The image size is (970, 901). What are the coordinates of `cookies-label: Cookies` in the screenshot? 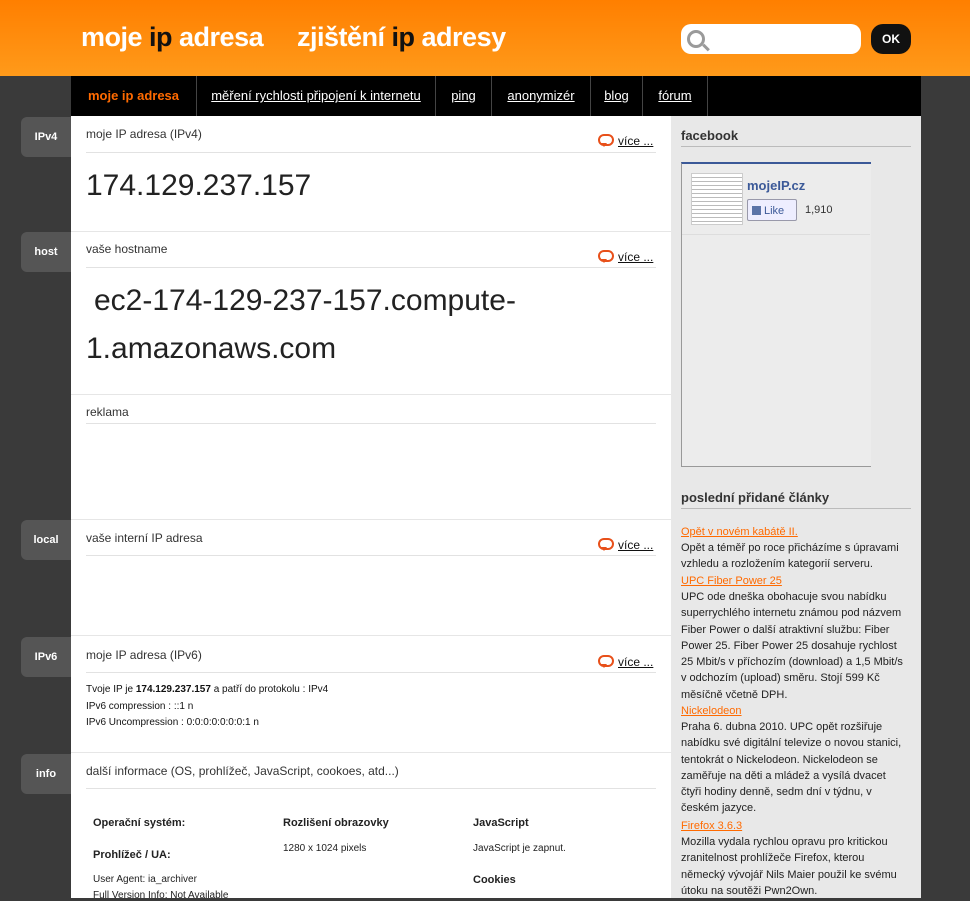 It's located at (494, 880).